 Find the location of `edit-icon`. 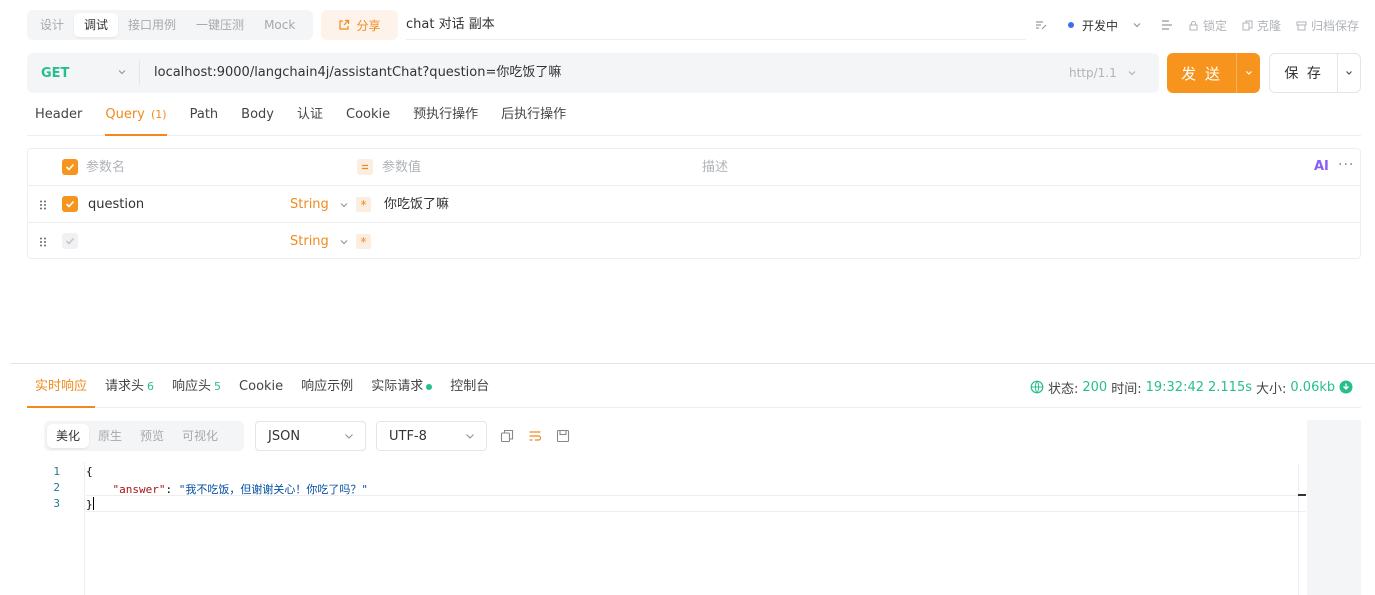

edit-icon is located at coordinates (1041, 25).